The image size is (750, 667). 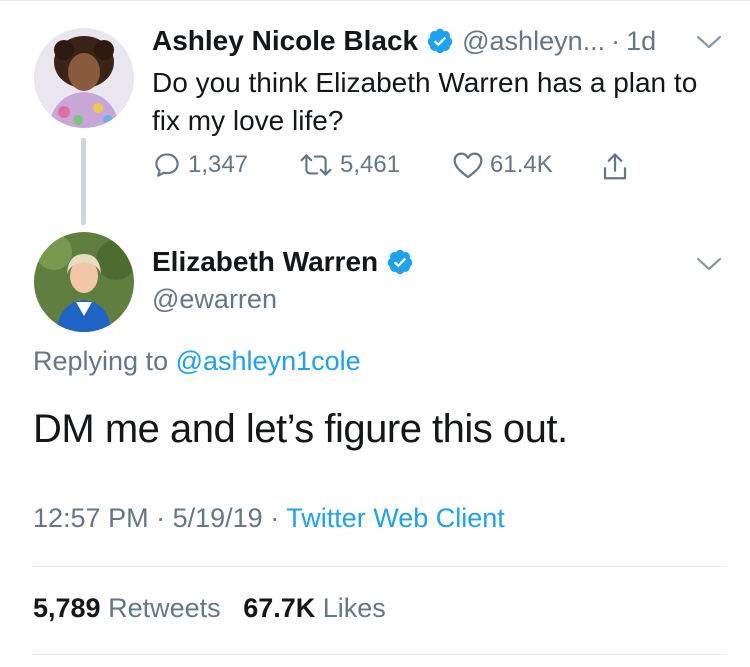 What do you see at coordinates (279, 608) in the screenshot?
I see `likes-count: 67.7K` at bounding box center [279, 608].